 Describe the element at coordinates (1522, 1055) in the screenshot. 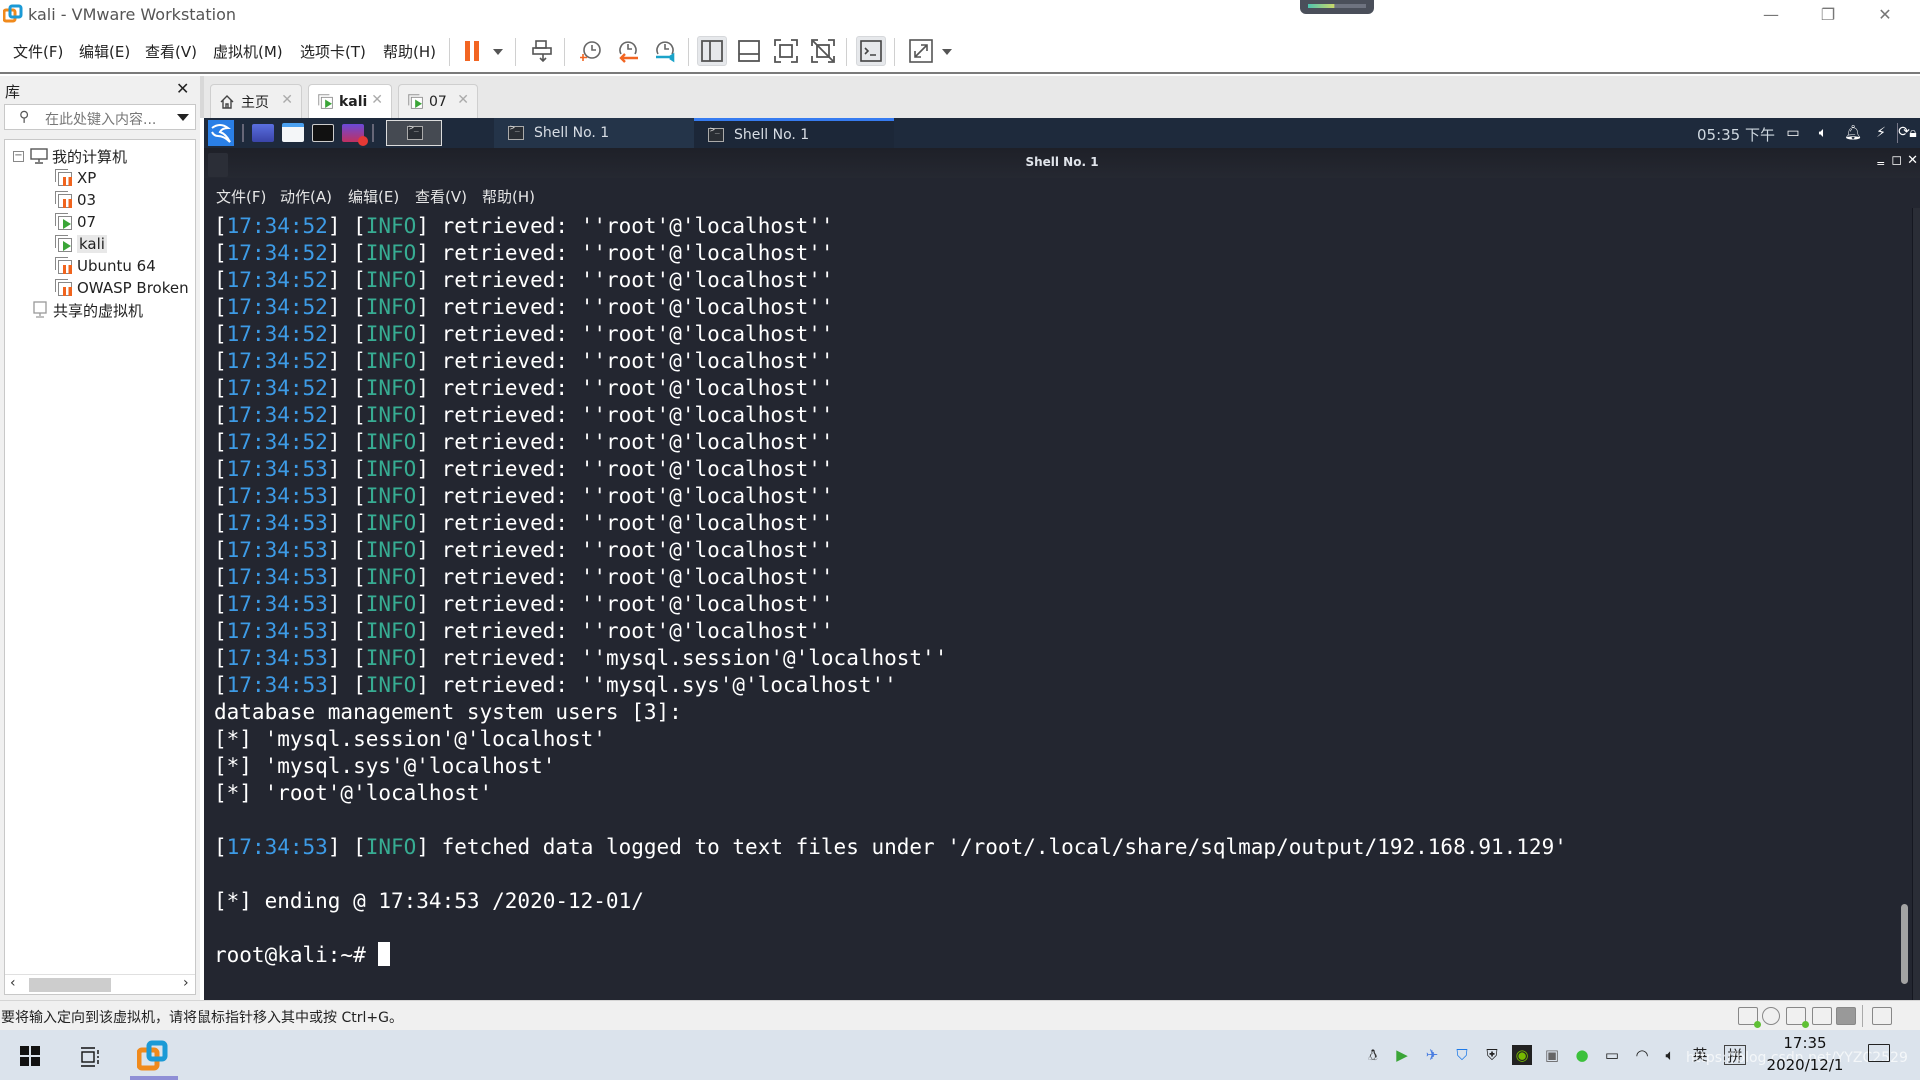

I see `nvidia-tray-icon: ◉` at that location.